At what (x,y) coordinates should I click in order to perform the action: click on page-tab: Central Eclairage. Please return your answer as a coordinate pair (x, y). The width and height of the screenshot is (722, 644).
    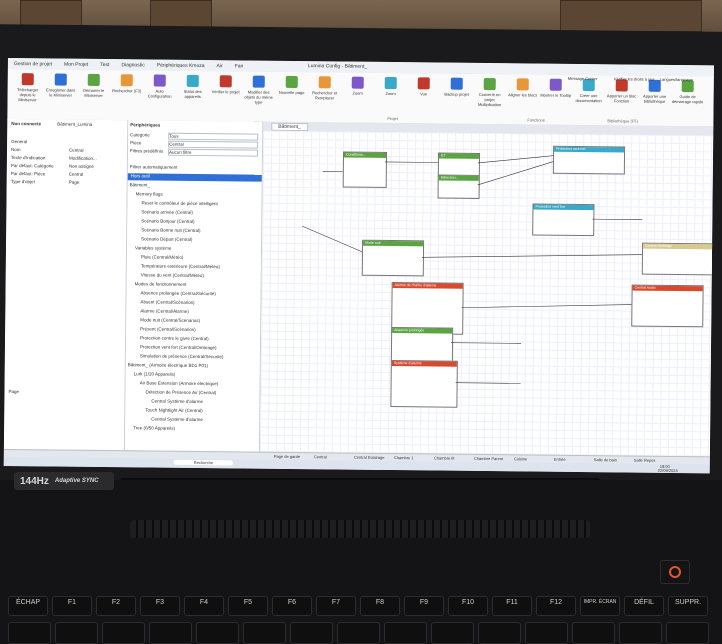
    Looking at the image, I should click on (369, 457).